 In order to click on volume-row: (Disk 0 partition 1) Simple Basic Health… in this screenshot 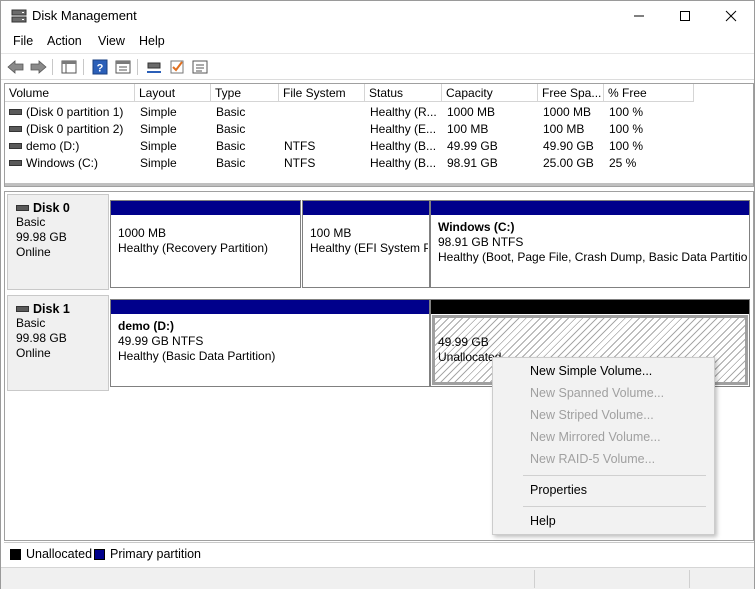, I will do `click(379, 112)`.